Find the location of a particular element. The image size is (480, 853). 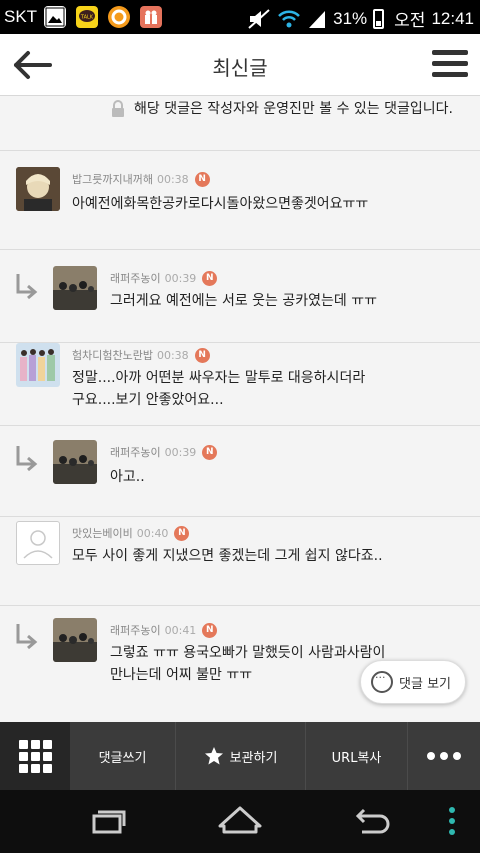

comment-meta: 래퍼주농이 00:41 N is located at coordinates (164, 630).